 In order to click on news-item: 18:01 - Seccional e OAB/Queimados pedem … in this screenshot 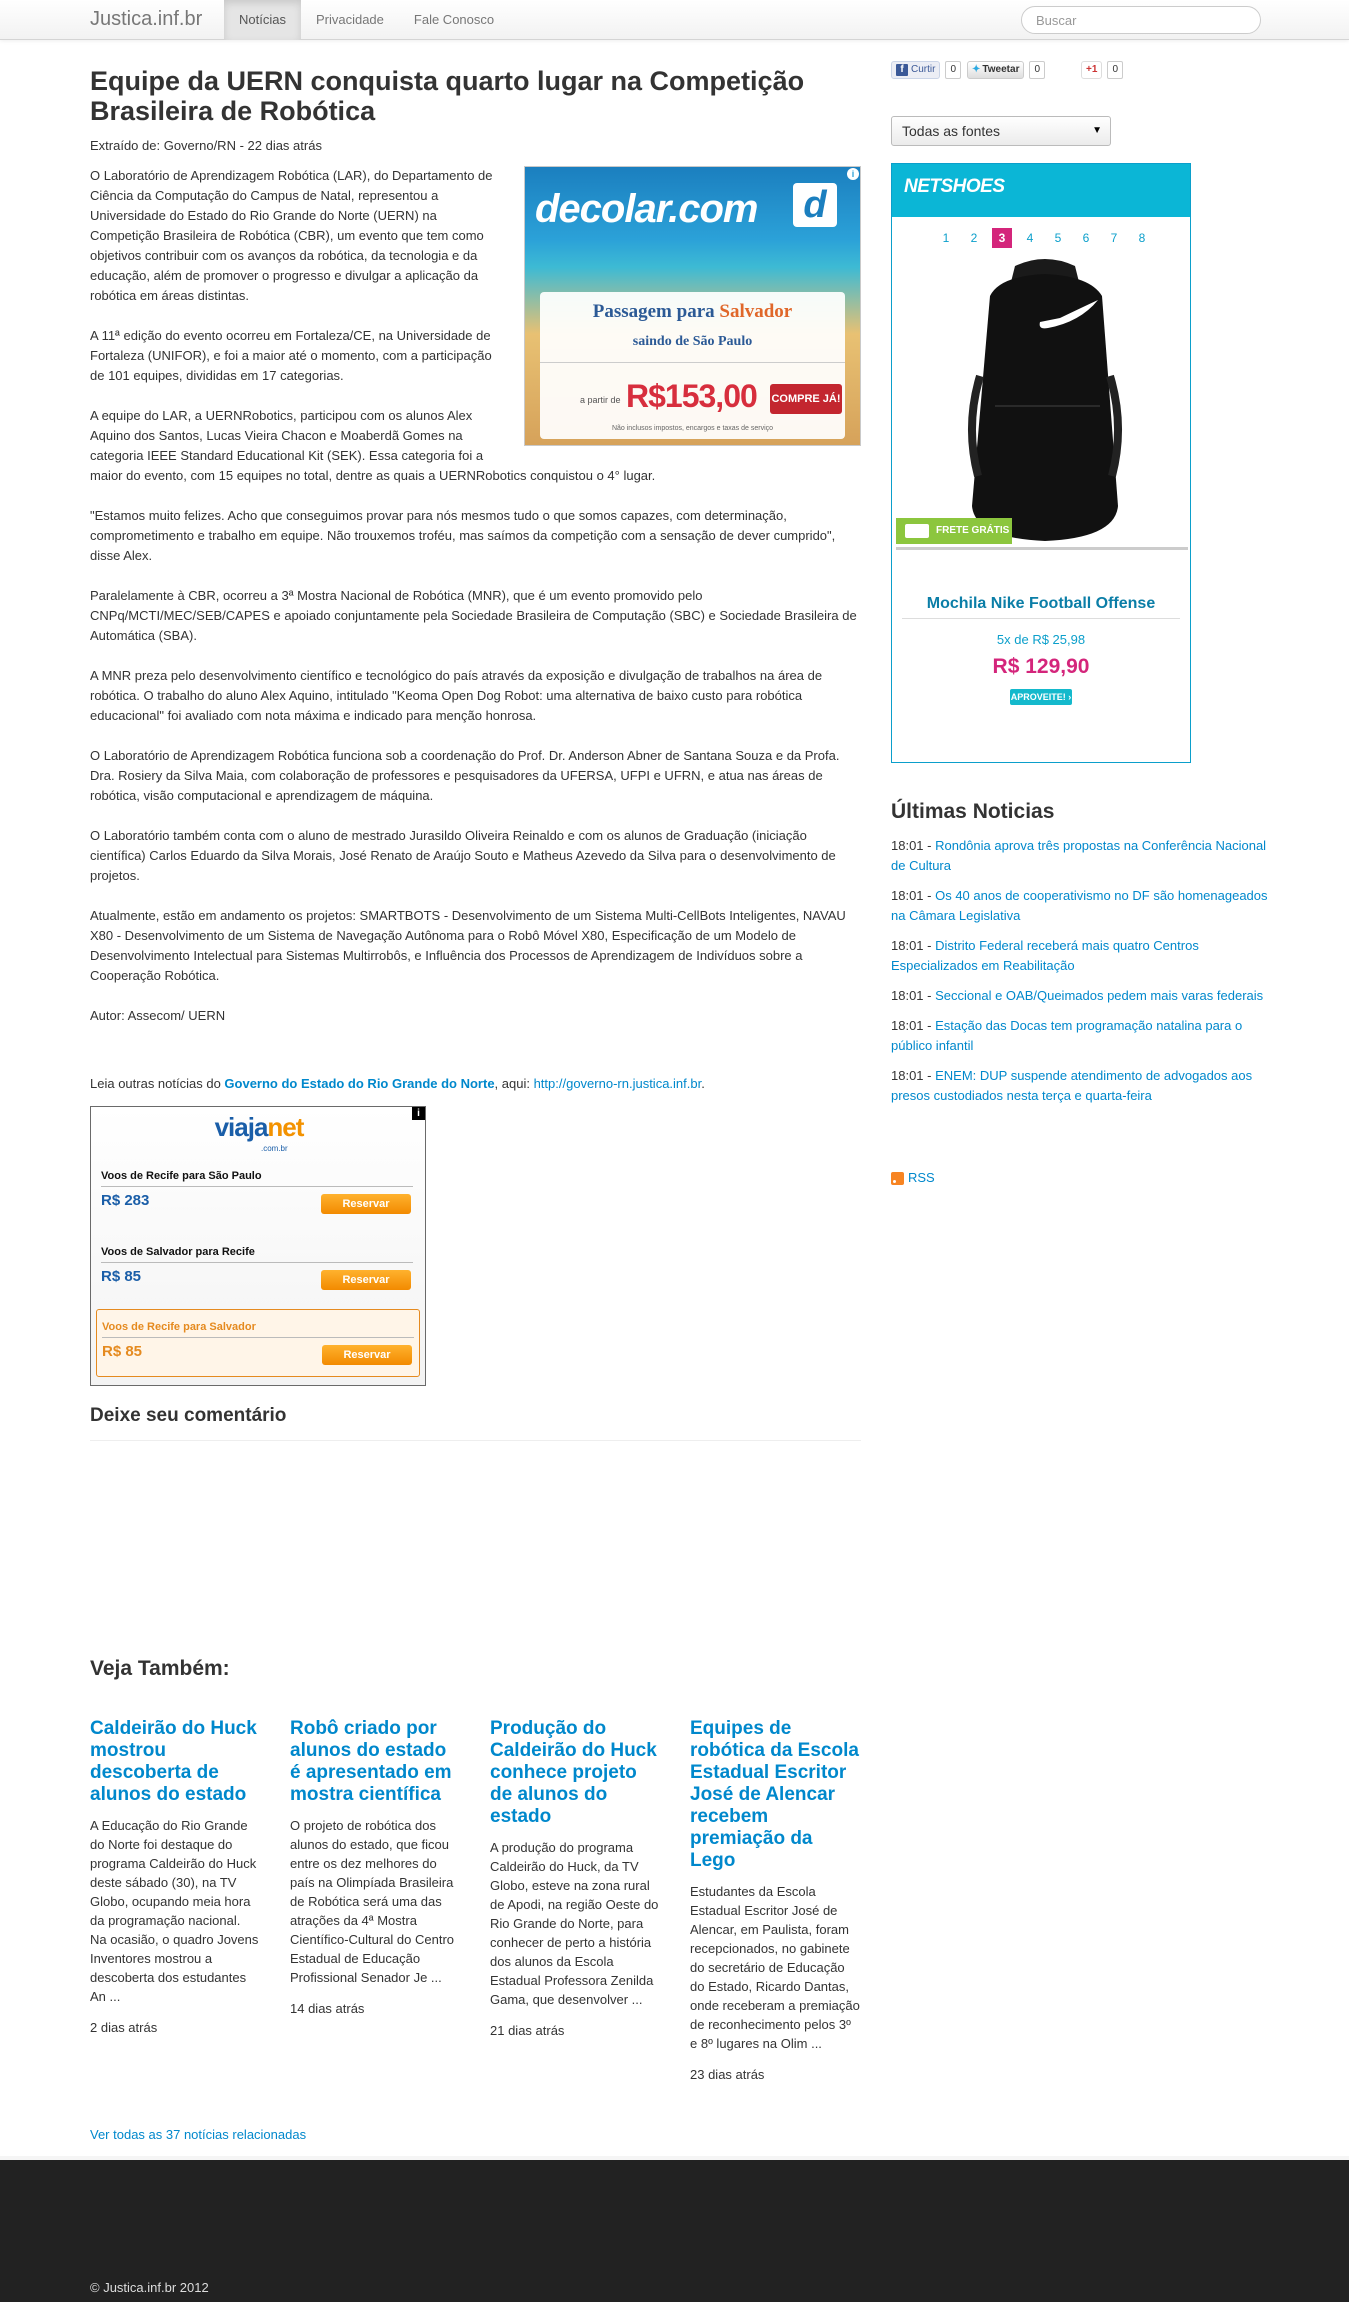, I will do `click(1081, 996)`.